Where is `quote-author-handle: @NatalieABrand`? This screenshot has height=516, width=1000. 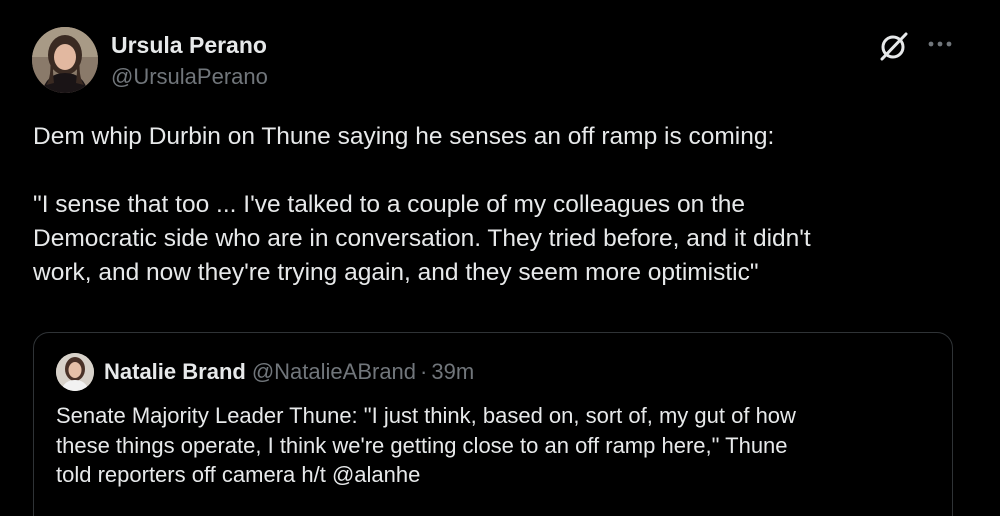 quote-author-handle: @NatalieABrand is located at coordinates (334, 371).